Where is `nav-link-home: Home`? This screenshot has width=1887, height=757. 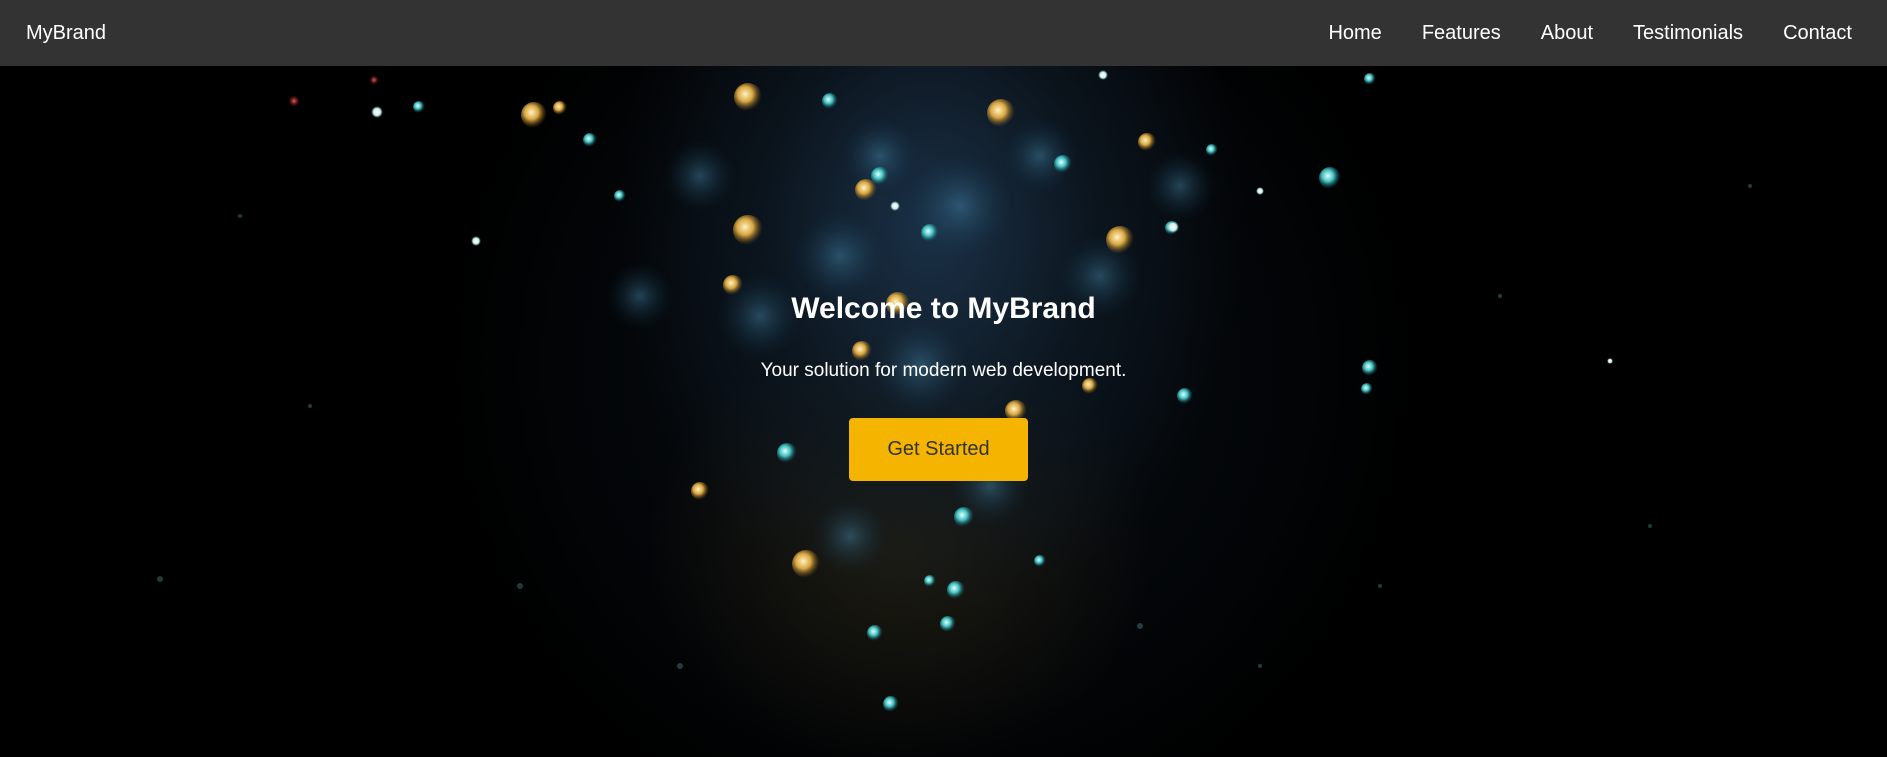
nav-link-home: Home is located at coordinates (1354, 33).